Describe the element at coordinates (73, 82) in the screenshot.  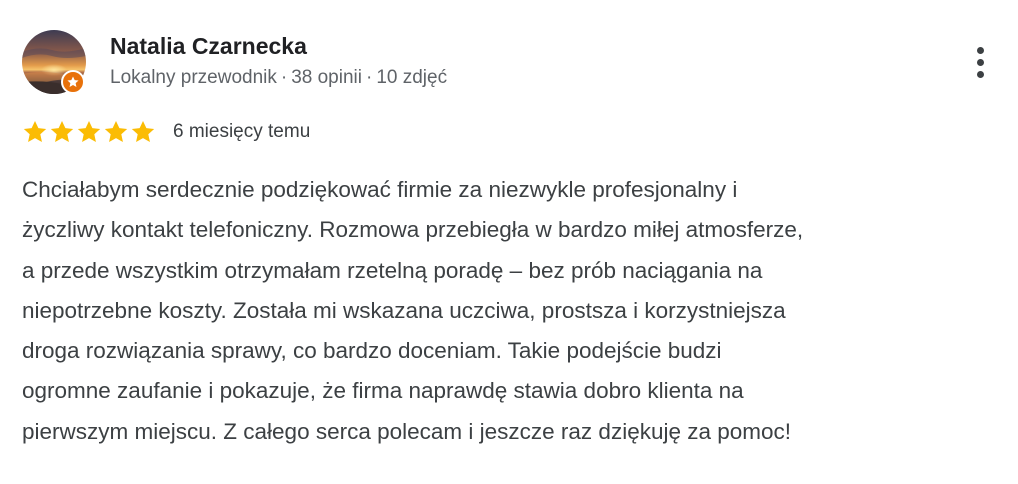
I see `local-guide-star-icon` at that location.